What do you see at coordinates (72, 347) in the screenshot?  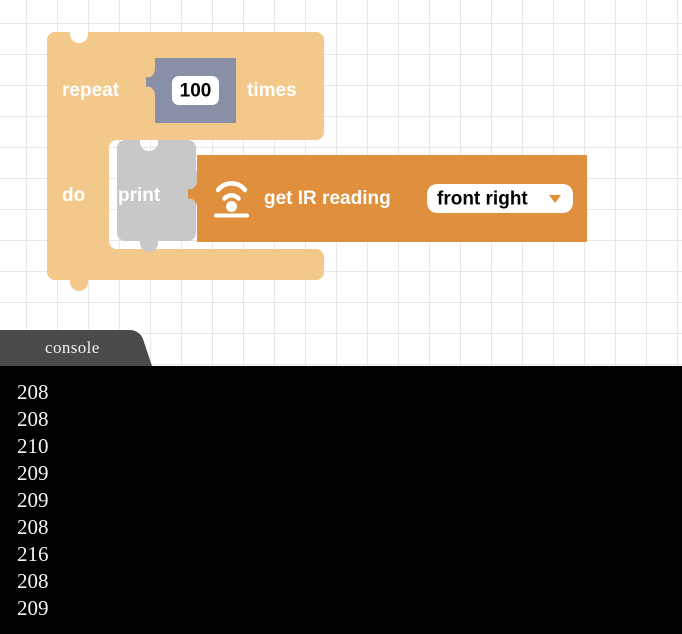 I see `console-tab-label: console` at bounding box center [72, 347].